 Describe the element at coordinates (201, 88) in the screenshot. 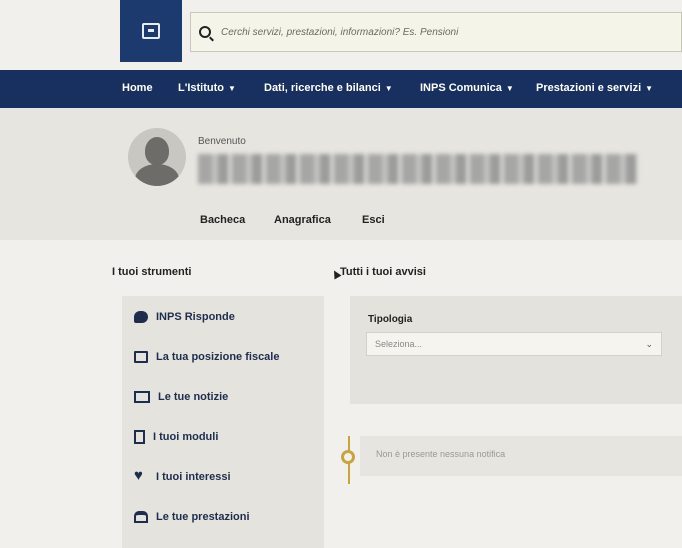

I see `nav-item-label: L'Istituto` at that location.